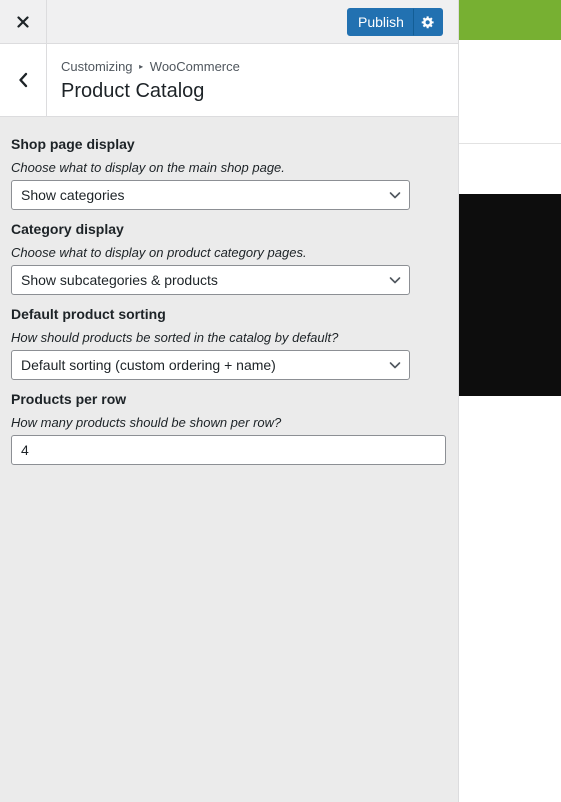 This screenshot has height=802, width=561. What do you see at coordinates (194, 66) in the screenshot?
I see `breadcrumb-parent: WooCommerce` at bounding box center [194, 66].